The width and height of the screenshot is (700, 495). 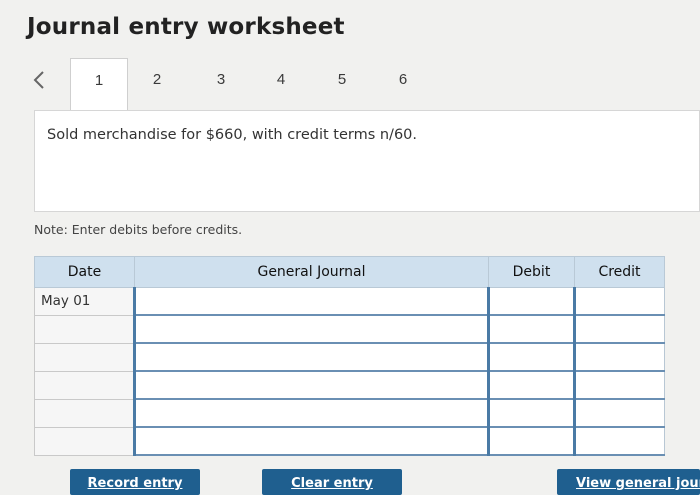 What do you see at coordinates (84, 301) in the screenshot?
I see `date-cell: May 01` at bounding box center [84, 301].